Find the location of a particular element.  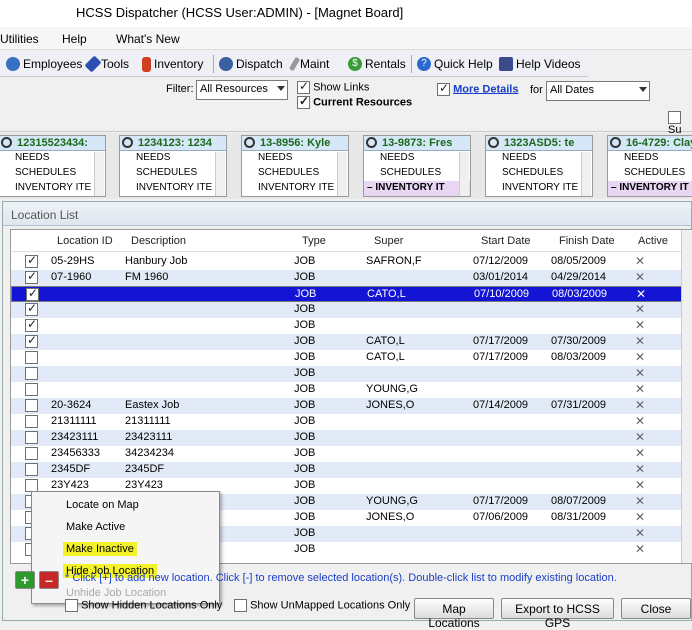

tools-icon is located at coordinates (93, 64).